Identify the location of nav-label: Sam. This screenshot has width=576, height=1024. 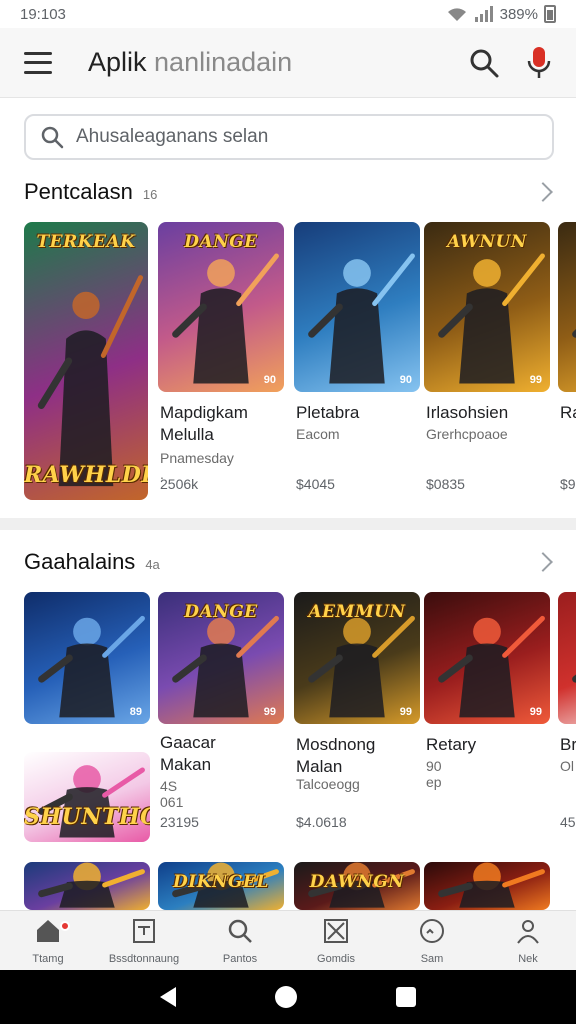
(432, 958).